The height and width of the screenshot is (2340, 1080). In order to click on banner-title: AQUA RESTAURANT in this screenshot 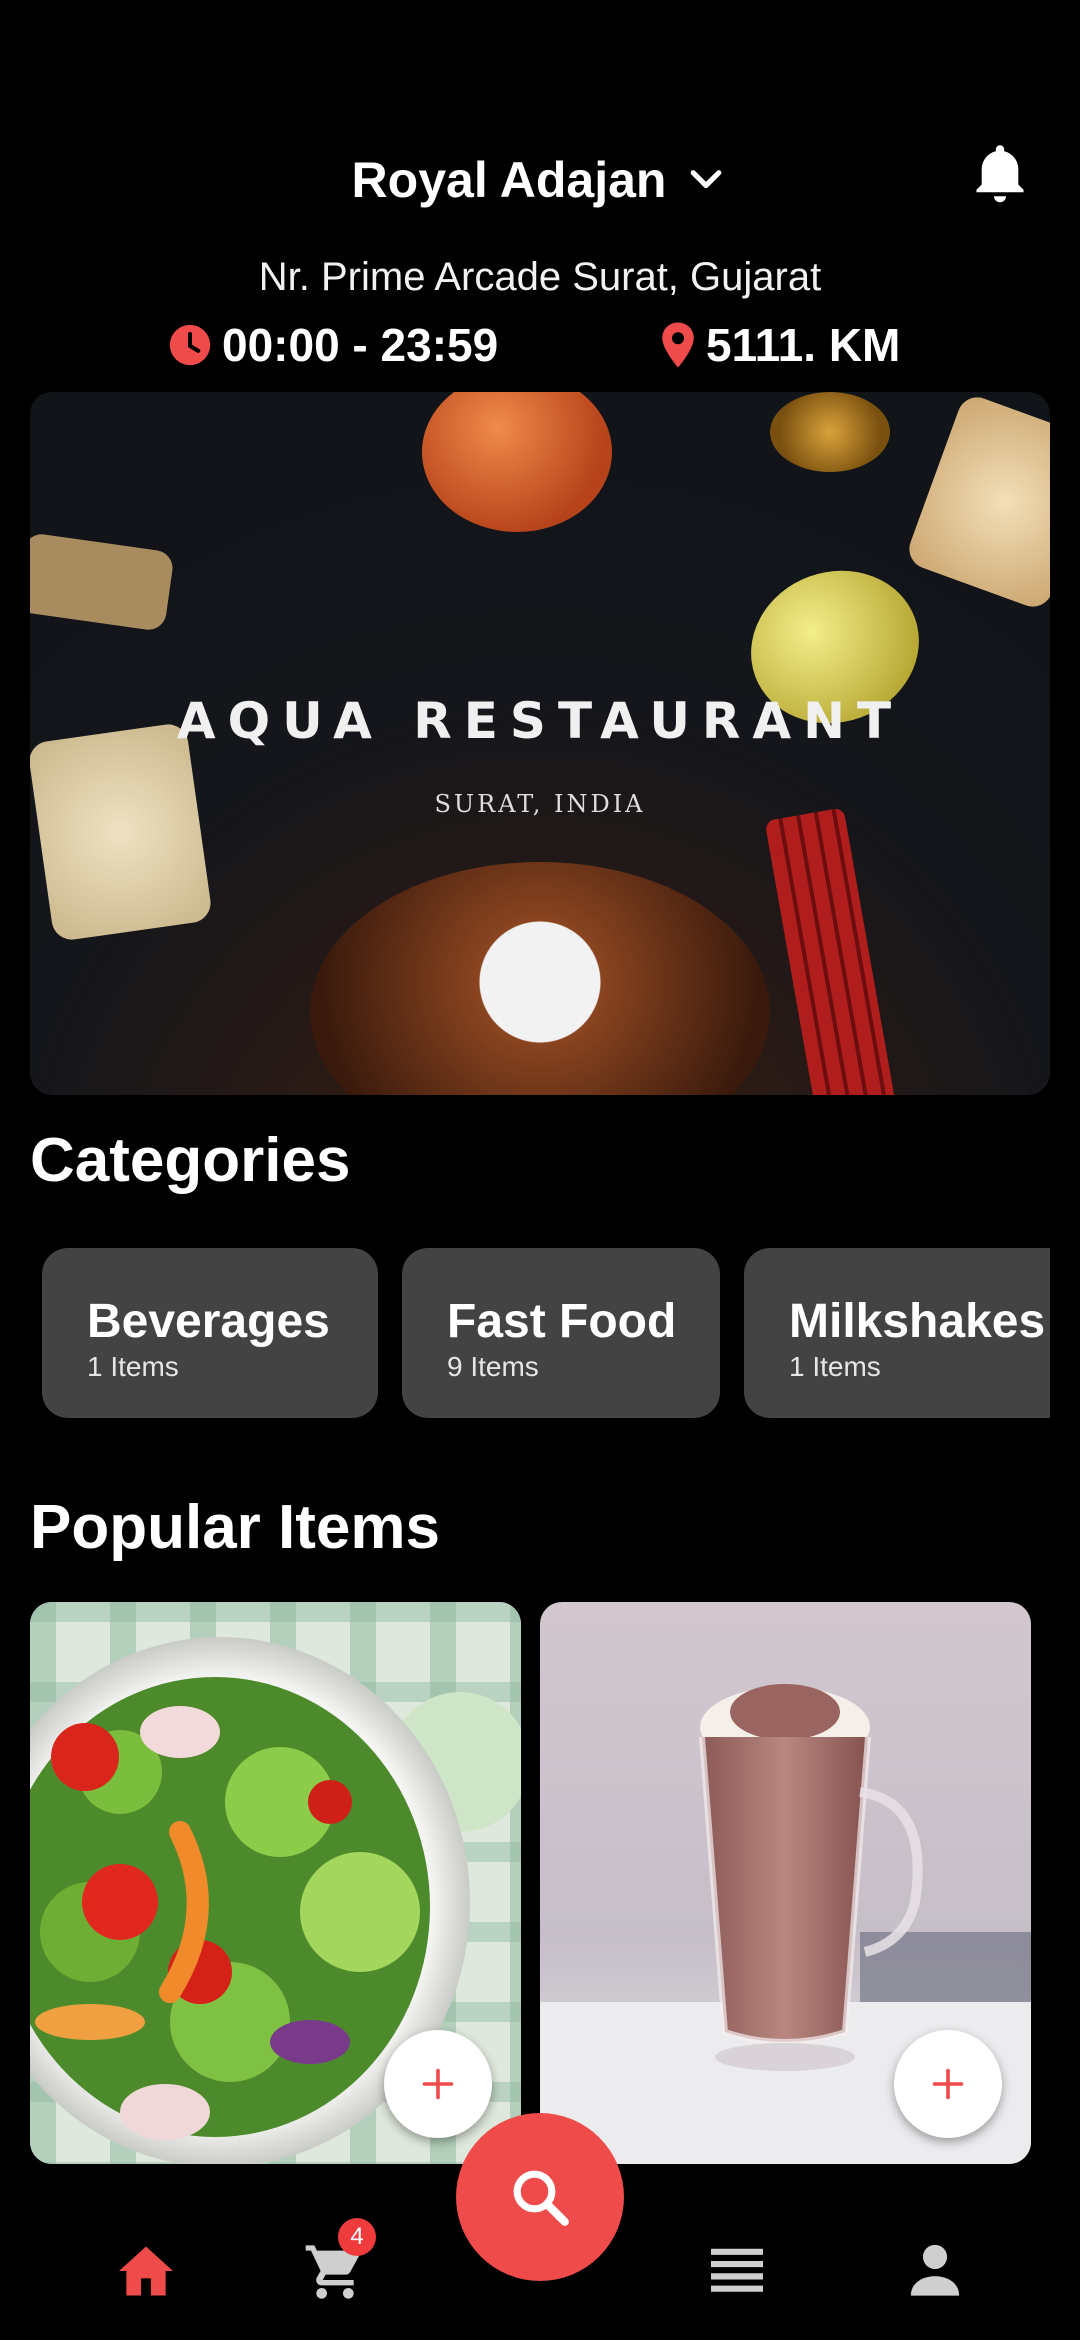, I will do `click(540, 721)`.